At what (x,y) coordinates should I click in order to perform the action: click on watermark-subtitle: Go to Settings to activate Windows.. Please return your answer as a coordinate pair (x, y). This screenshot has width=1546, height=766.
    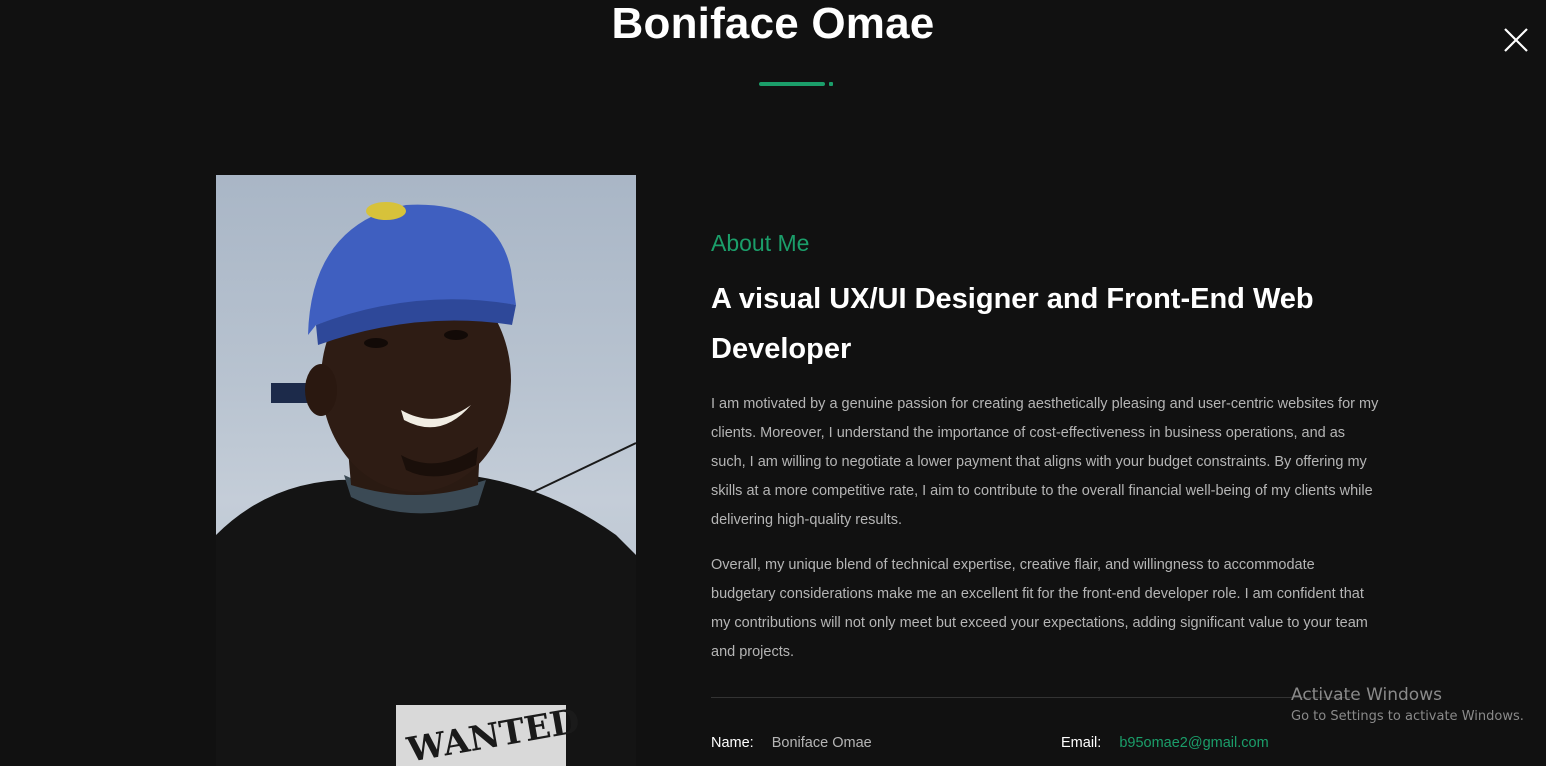
    Looking at the image, I should click on (1407, 716).